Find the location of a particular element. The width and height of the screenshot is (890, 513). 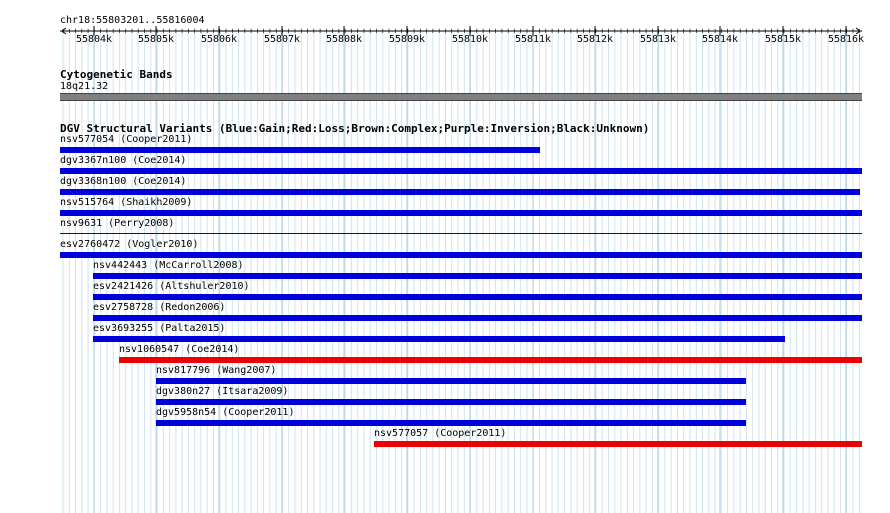

dgv-feature-label: nsv1060547 (Coe2014) is located at coordinates (179, 349).